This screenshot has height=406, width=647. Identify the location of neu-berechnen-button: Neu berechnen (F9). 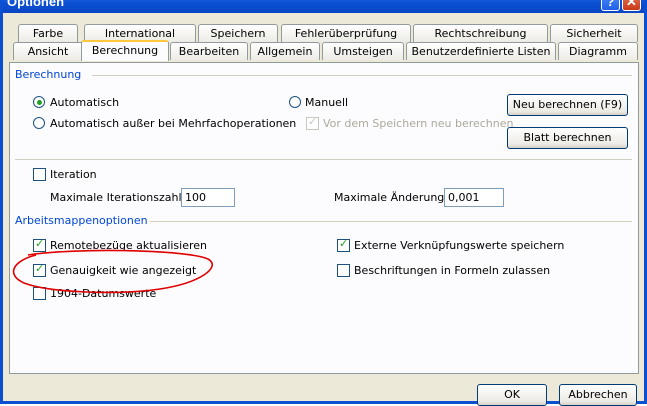
(567, 105).